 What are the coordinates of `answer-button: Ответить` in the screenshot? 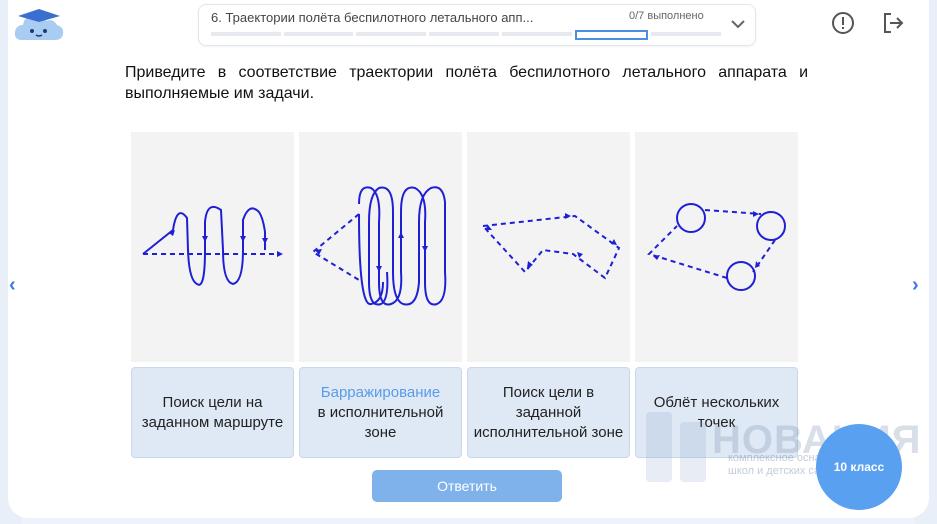 It's located at (467, 486).